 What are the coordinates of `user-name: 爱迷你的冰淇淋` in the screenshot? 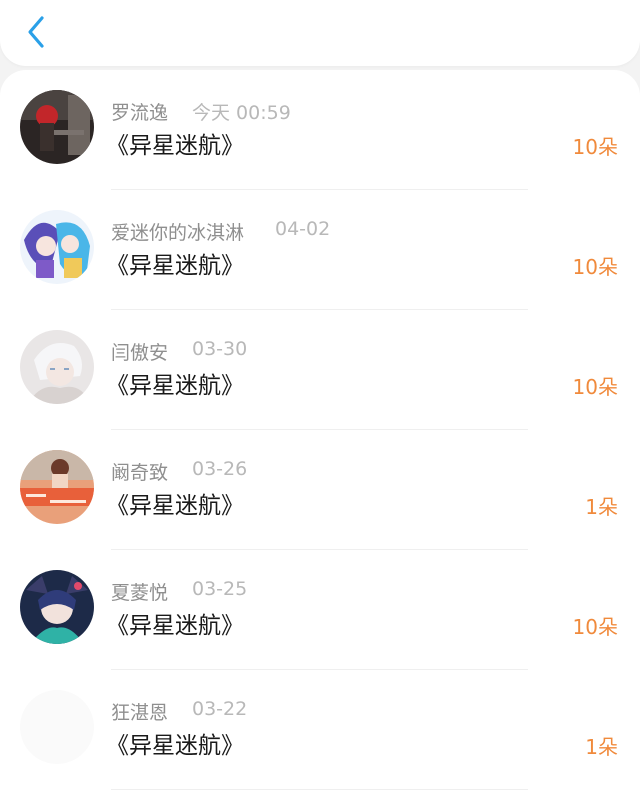 It's located at (178, 233).